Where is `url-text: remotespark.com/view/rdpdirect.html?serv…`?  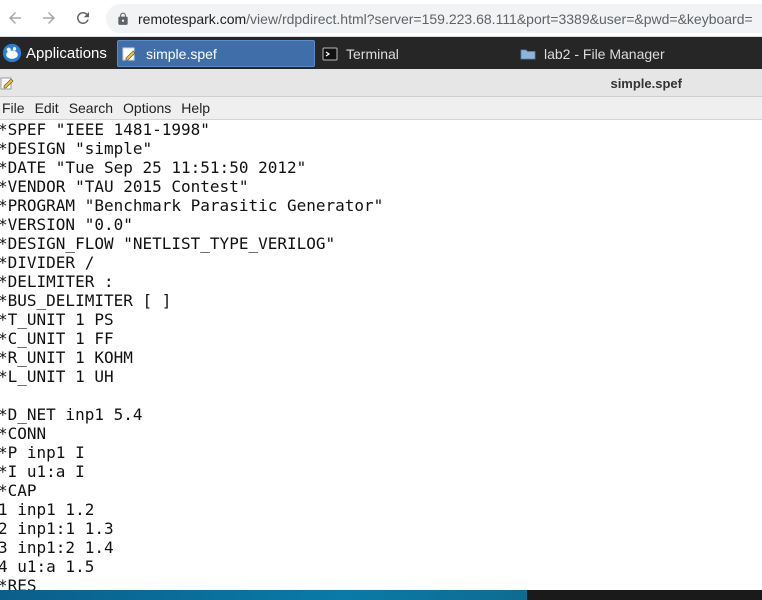
url-text: remotespark.com/view/rdpdirect.html?serv… is located at coordinates (445, 19).